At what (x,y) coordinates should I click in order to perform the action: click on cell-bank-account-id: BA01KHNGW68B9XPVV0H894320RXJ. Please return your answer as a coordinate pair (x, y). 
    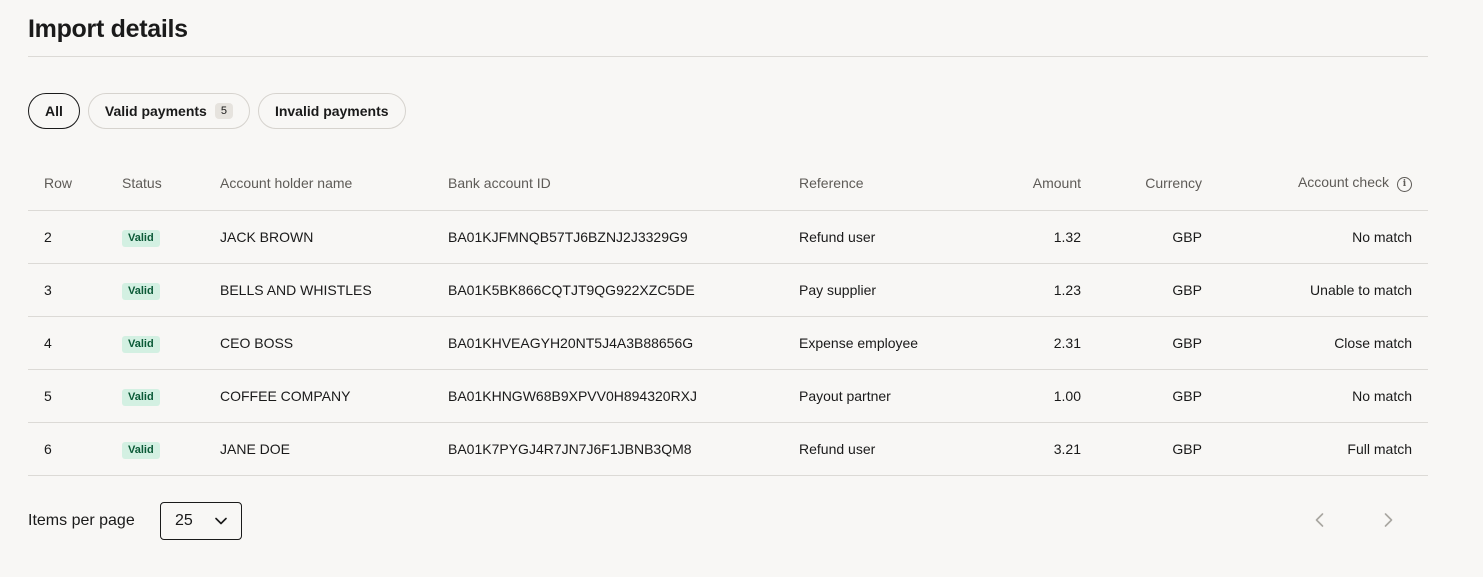
    Looking at the image, I should click on (623, 396).